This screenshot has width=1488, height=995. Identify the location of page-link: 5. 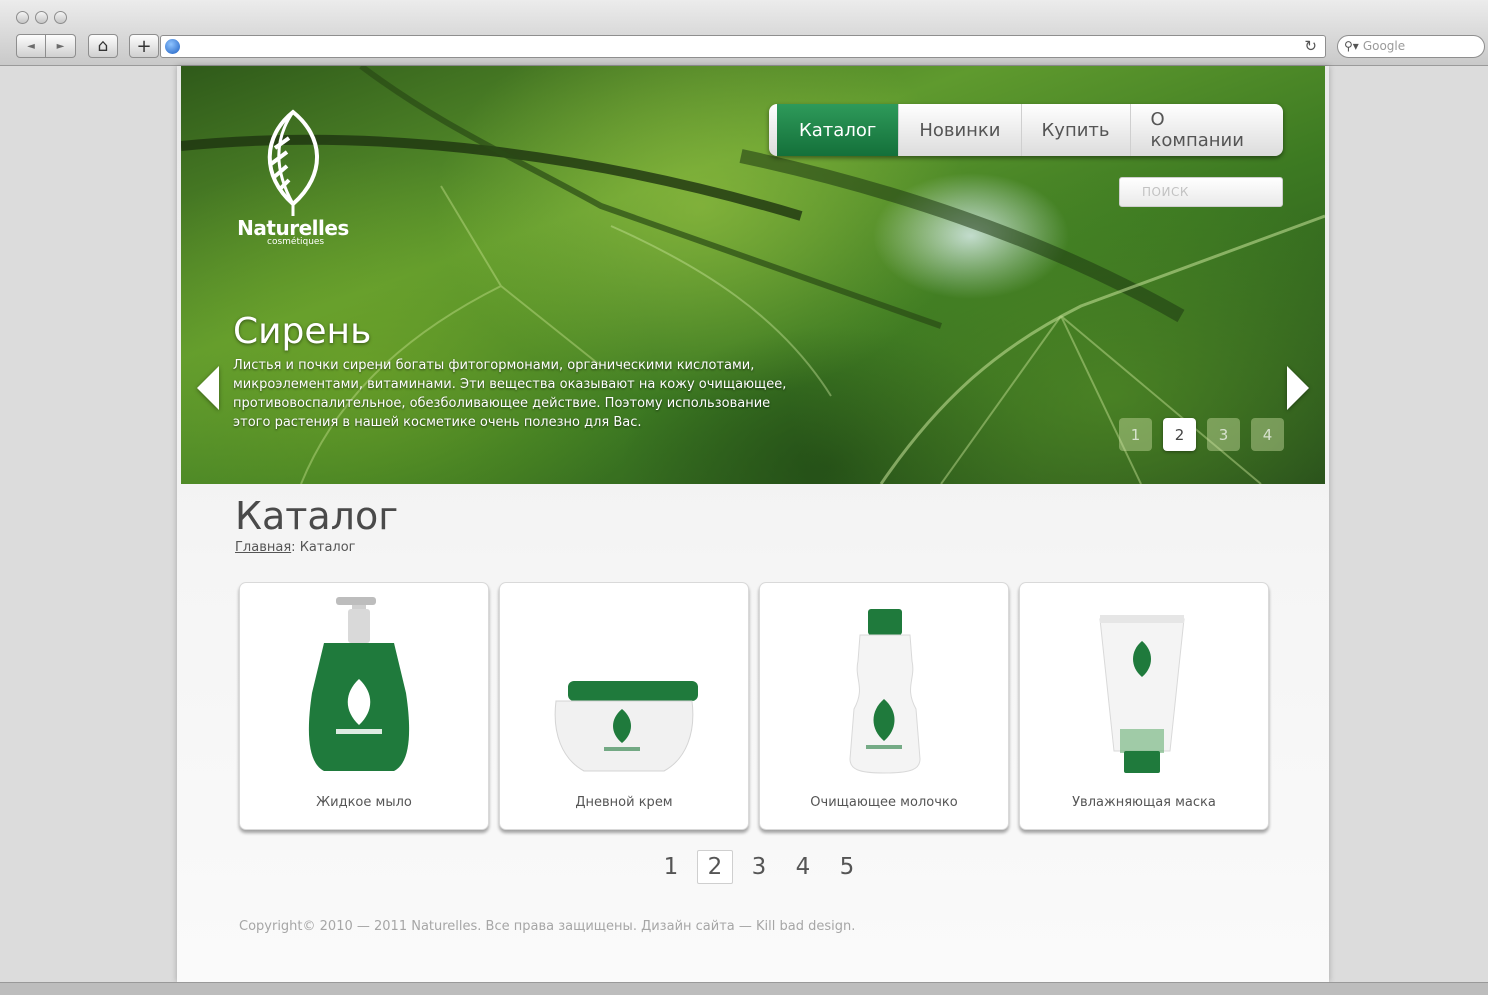
(847, 867).